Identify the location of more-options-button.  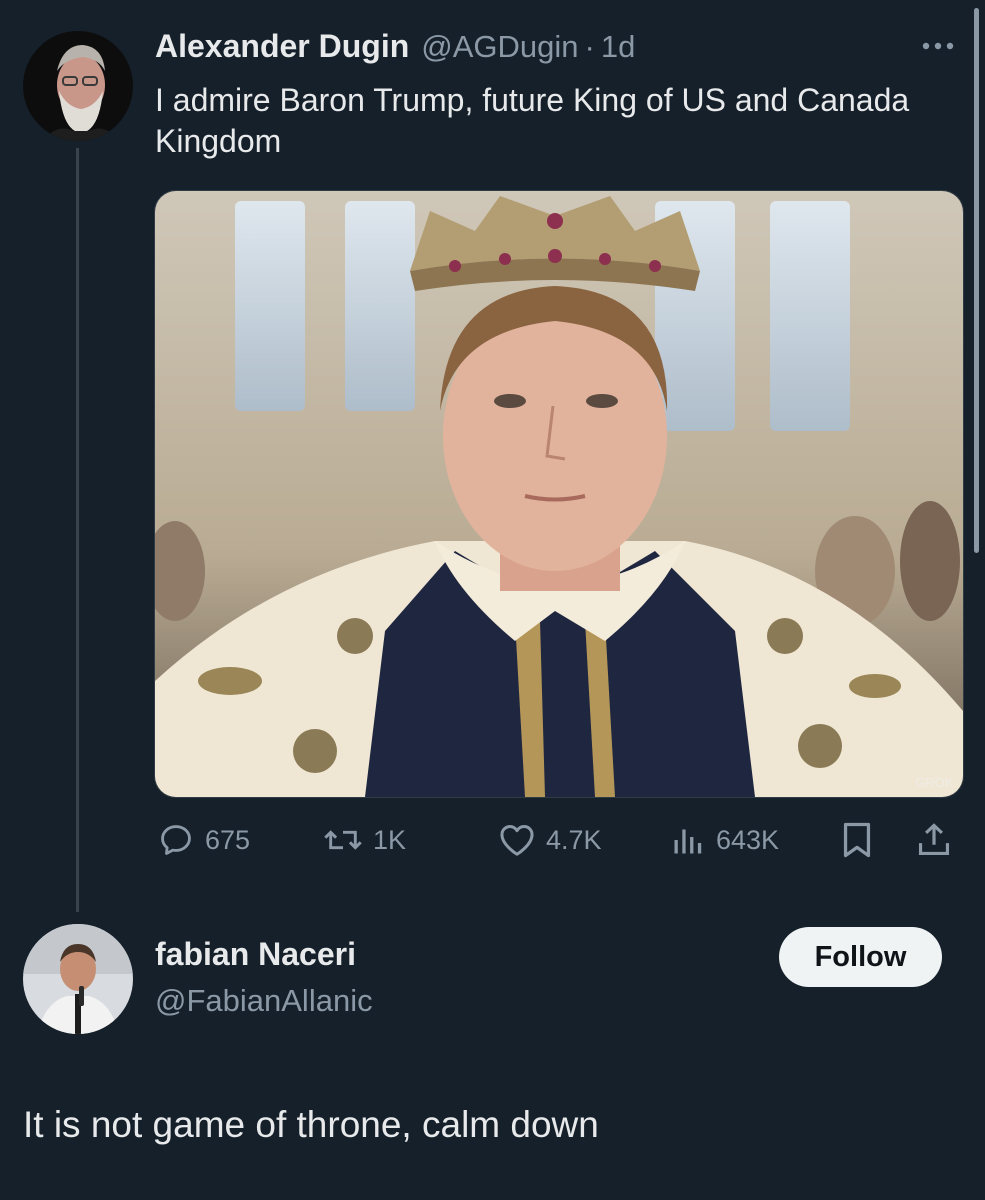
(938, 46).